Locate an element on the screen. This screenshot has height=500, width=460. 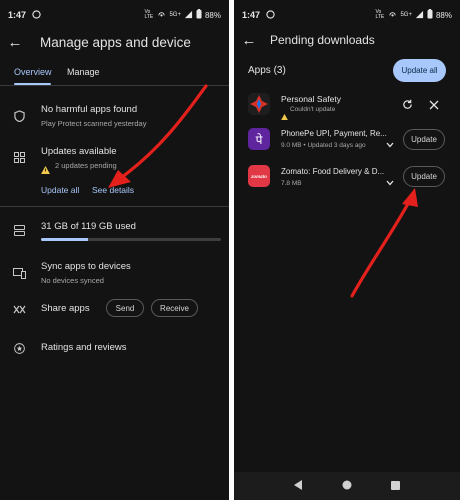
devices-icon is located at coordinates (19, 273).